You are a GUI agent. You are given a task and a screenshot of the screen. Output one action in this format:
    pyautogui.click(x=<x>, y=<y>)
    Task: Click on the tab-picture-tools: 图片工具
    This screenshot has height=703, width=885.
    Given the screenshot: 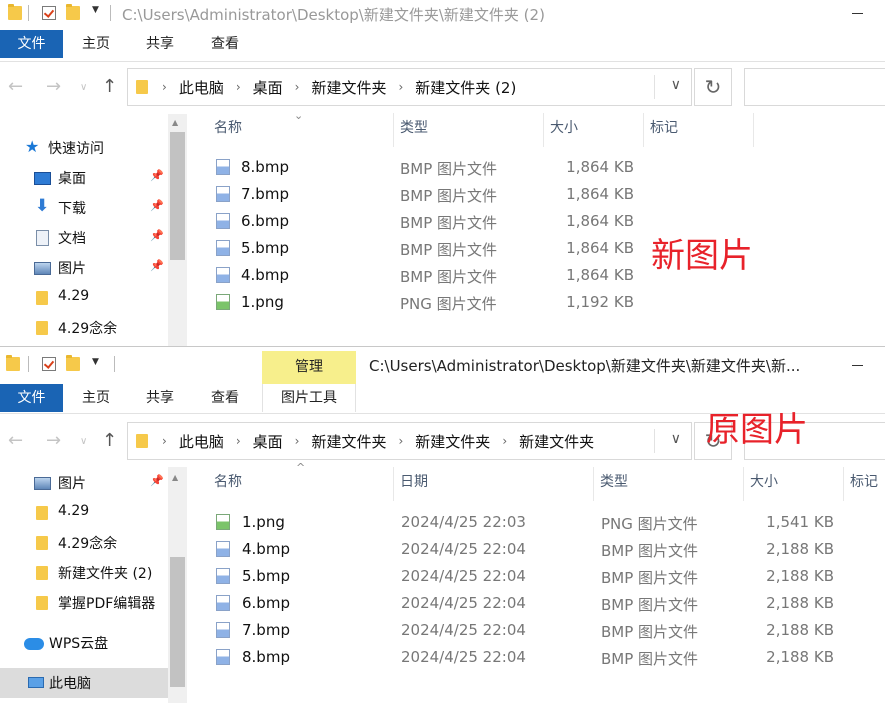 What is the action you would take?
    pyautogui.click(x=309, y=398)
    